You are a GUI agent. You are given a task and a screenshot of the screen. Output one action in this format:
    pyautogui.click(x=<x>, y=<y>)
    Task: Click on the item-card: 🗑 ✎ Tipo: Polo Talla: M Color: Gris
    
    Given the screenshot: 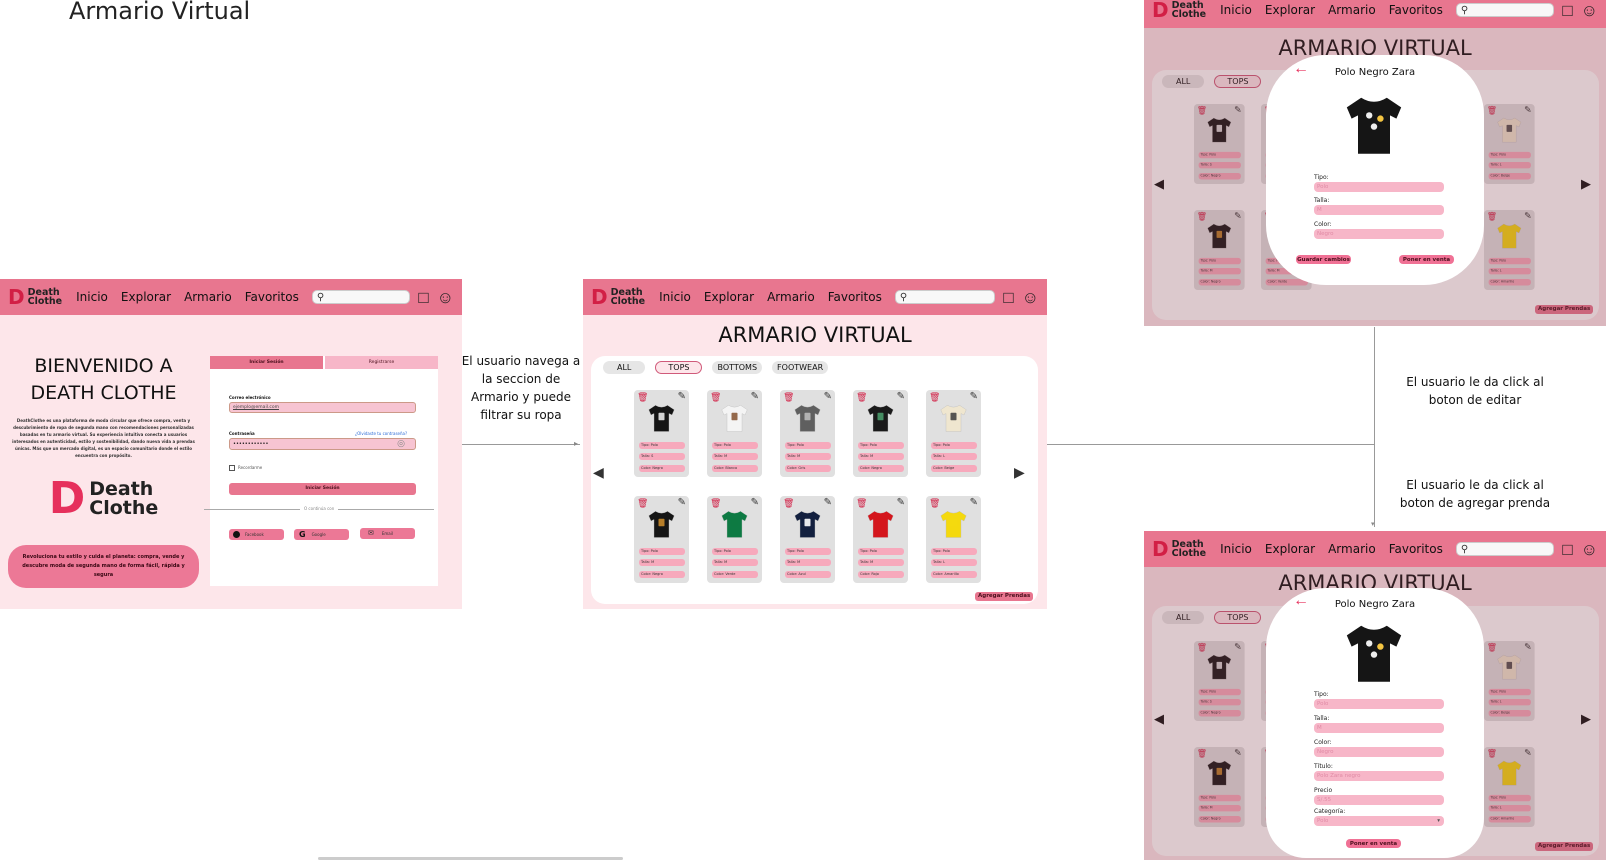 What is the action you would take?
    pyautogui.click(x=807, y=433)
    